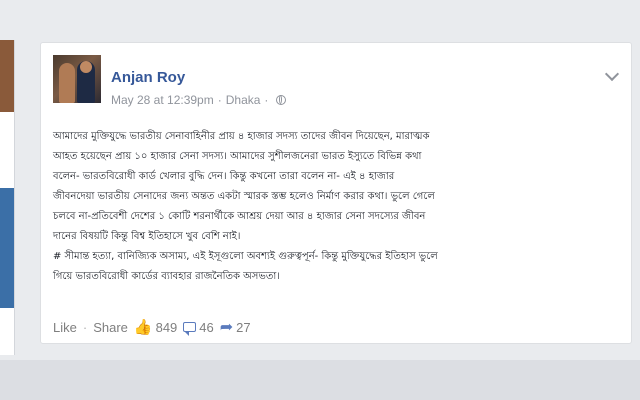 The height and width of the screenshot is (400, 640). Describe the element at coordinates (206, 327) in the screenshot. I see `comments-count-value: 46` at that location.